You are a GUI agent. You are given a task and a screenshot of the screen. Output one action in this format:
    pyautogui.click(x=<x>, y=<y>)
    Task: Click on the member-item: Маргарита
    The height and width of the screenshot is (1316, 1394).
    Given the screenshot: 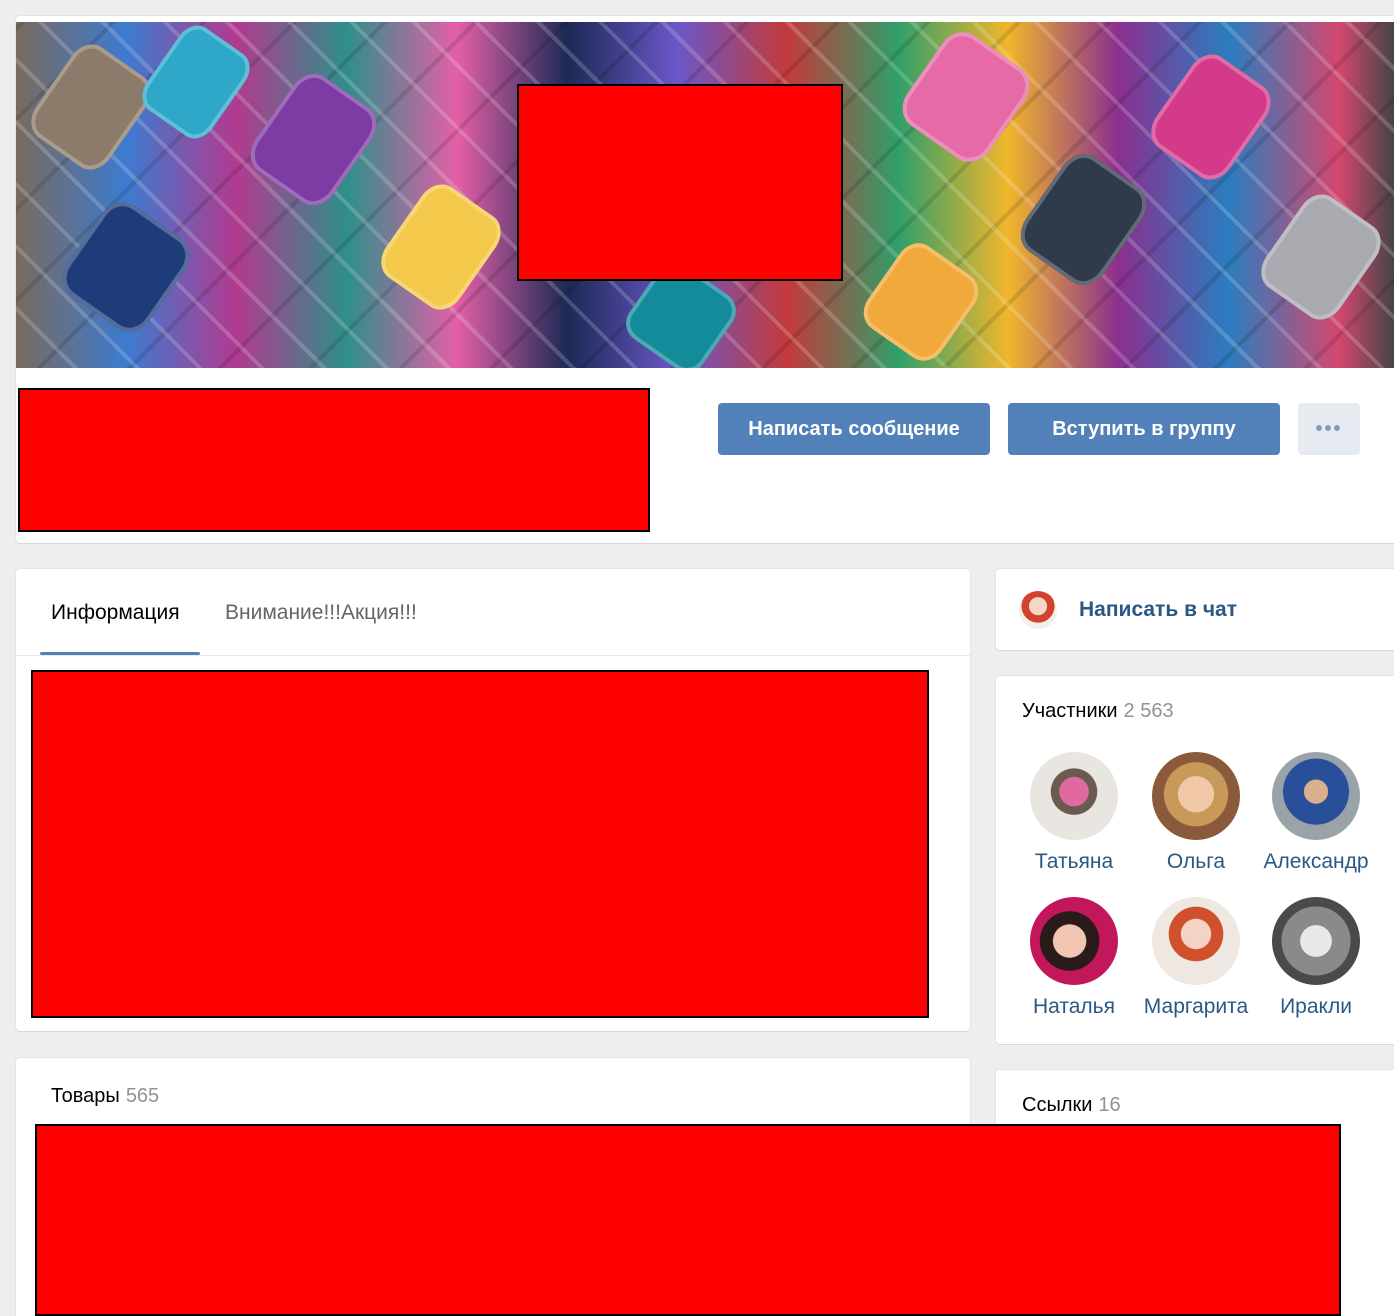 What is the action you would take?
    pyautogui.click(x=1196, y=958)
    